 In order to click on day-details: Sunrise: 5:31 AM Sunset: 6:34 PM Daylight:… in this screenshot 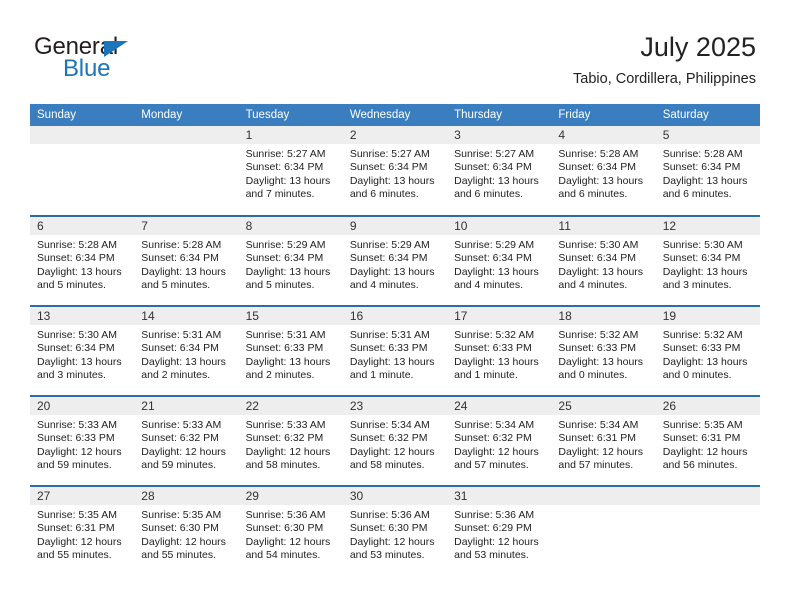, I will do `click(186, 354)`.